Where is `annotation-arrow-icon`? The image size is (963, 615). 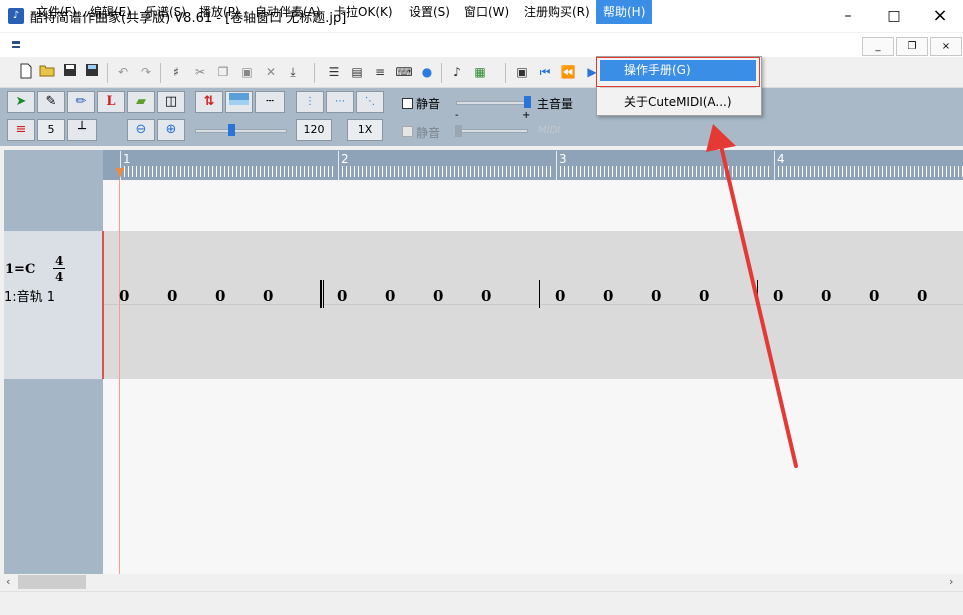 annotation-arrow-icon is located at coordinates (752, 296).